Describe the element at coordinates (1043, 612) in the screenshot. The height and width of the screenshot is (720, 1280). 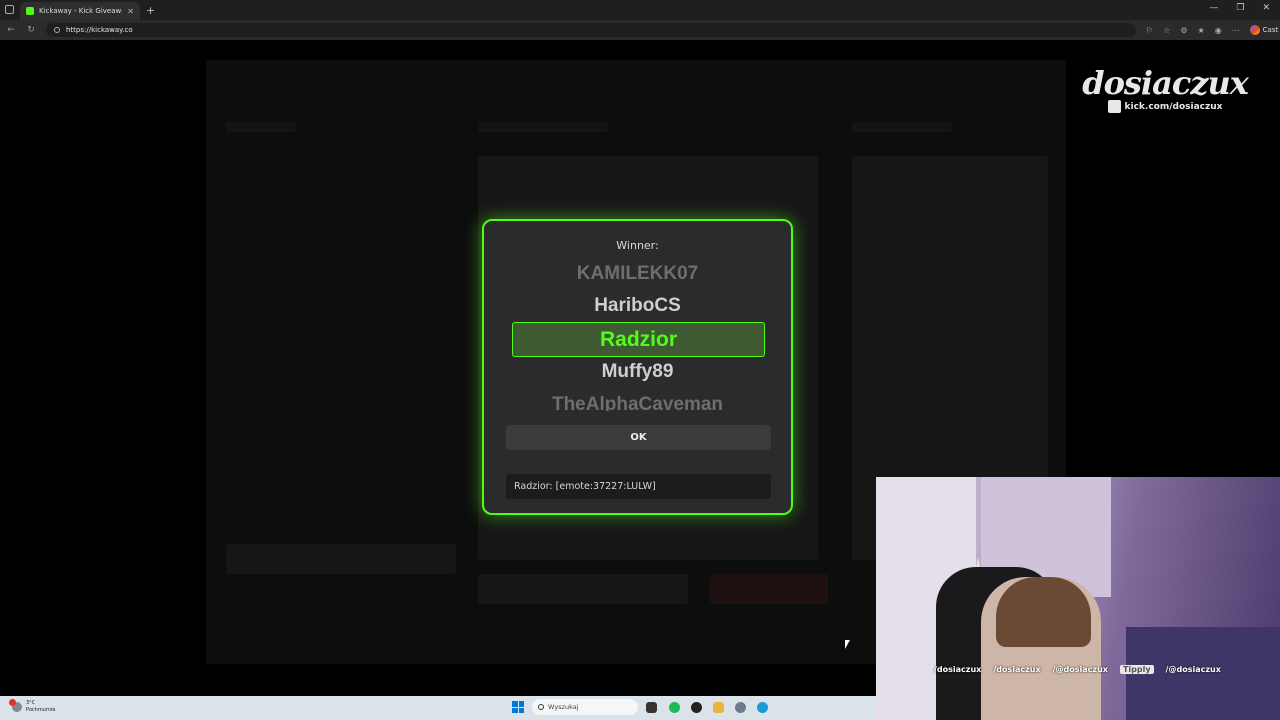
I see `streamer-hair` at that location.